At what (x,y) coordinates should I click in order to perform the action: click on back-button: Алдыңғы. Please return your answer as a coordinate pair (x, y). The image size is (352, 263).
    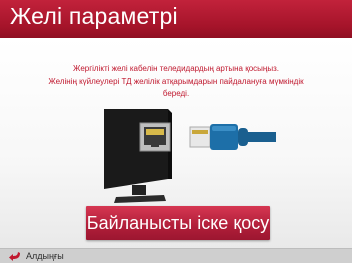
    Looking at the image, I should click on (36, 256).